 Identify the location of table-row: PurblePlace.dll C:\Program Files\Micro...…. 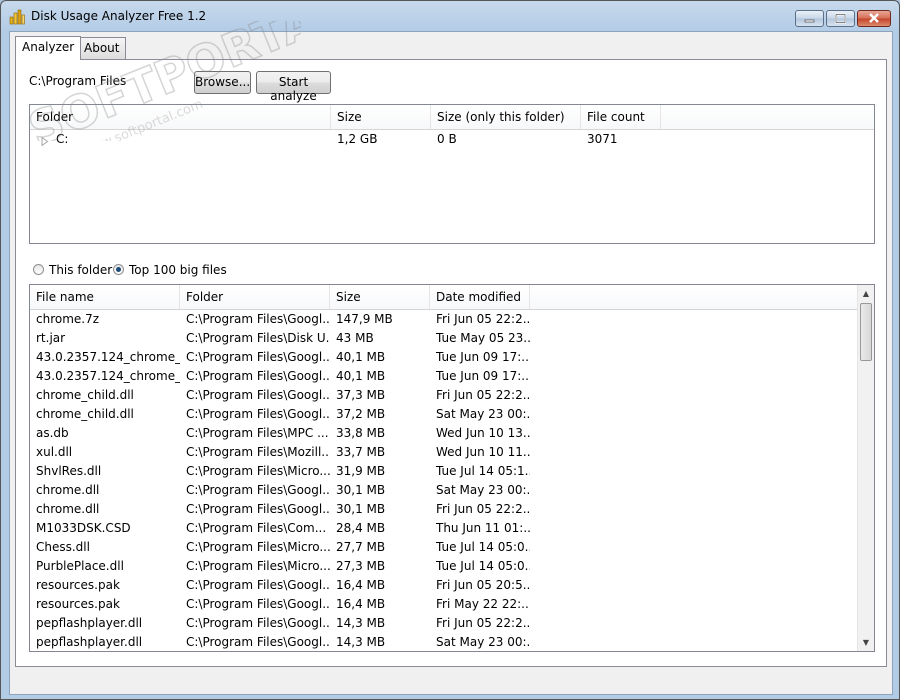
(452, 566).